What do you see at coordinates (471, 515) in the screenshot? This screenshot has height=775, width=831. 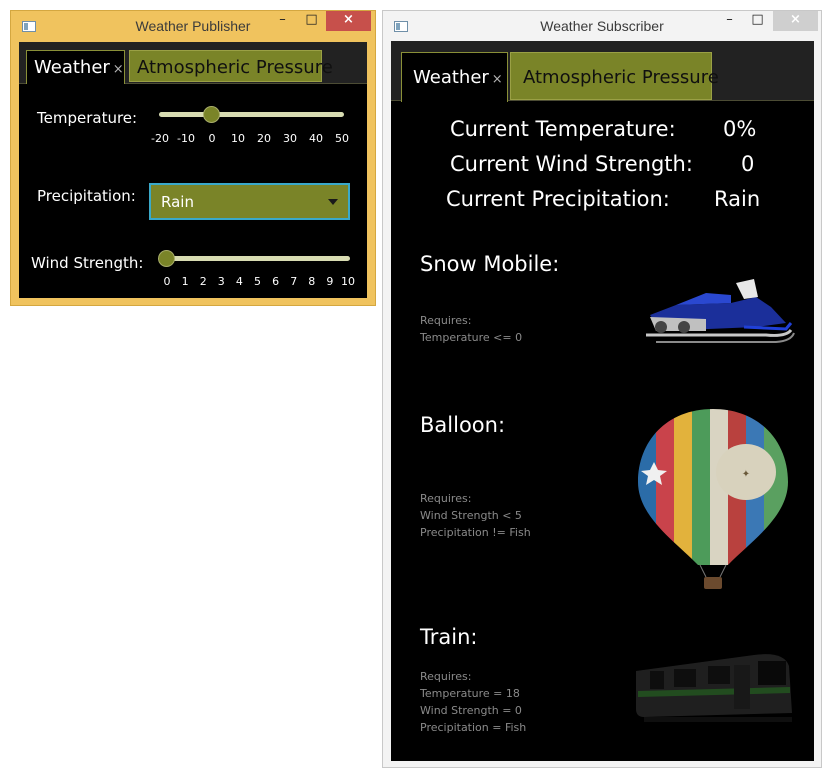 I see `requirement-line: Wind Strength < 5` at bounding box center [471, 515].